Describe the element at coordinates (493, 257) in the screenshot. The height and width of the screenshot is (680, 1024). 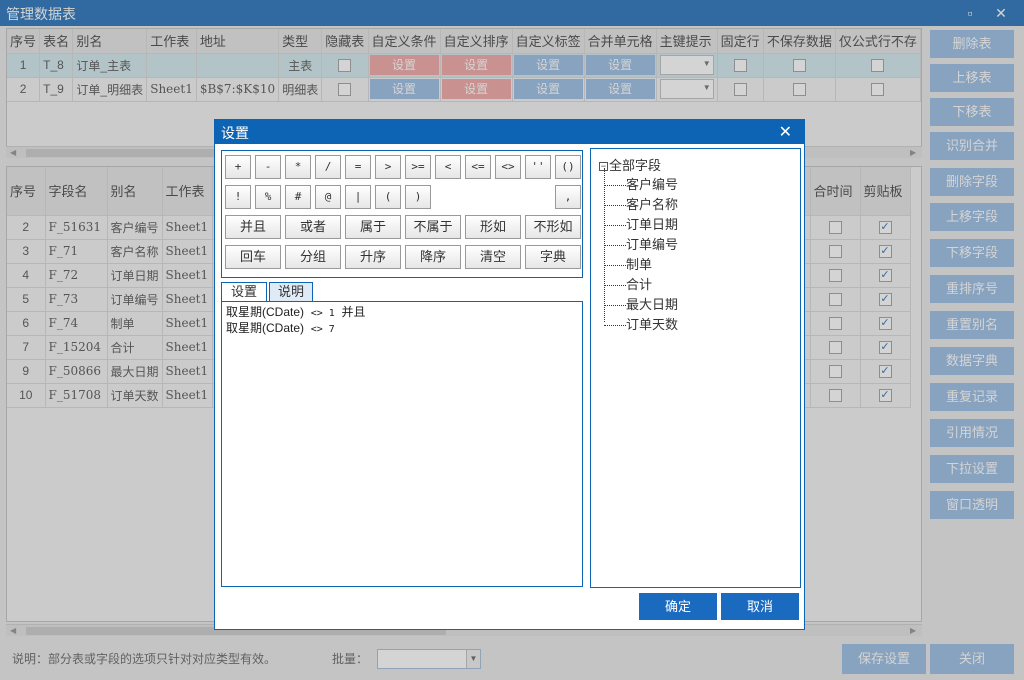
I see `key-clear: 清空` at that location.